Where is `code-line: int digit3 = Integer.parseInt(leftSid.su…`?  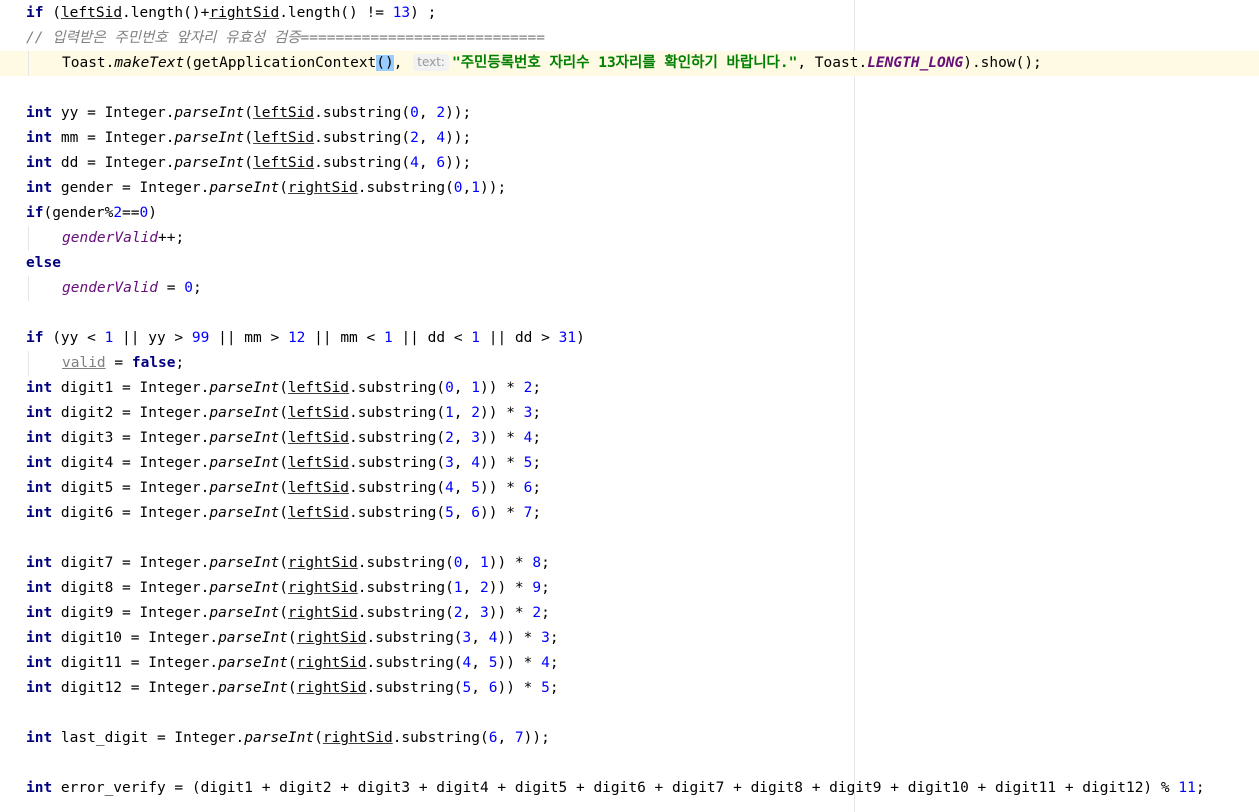
code-line: int digit3 = Integer.parseInt(leftSid.su… is located at coordinates (629, 438).